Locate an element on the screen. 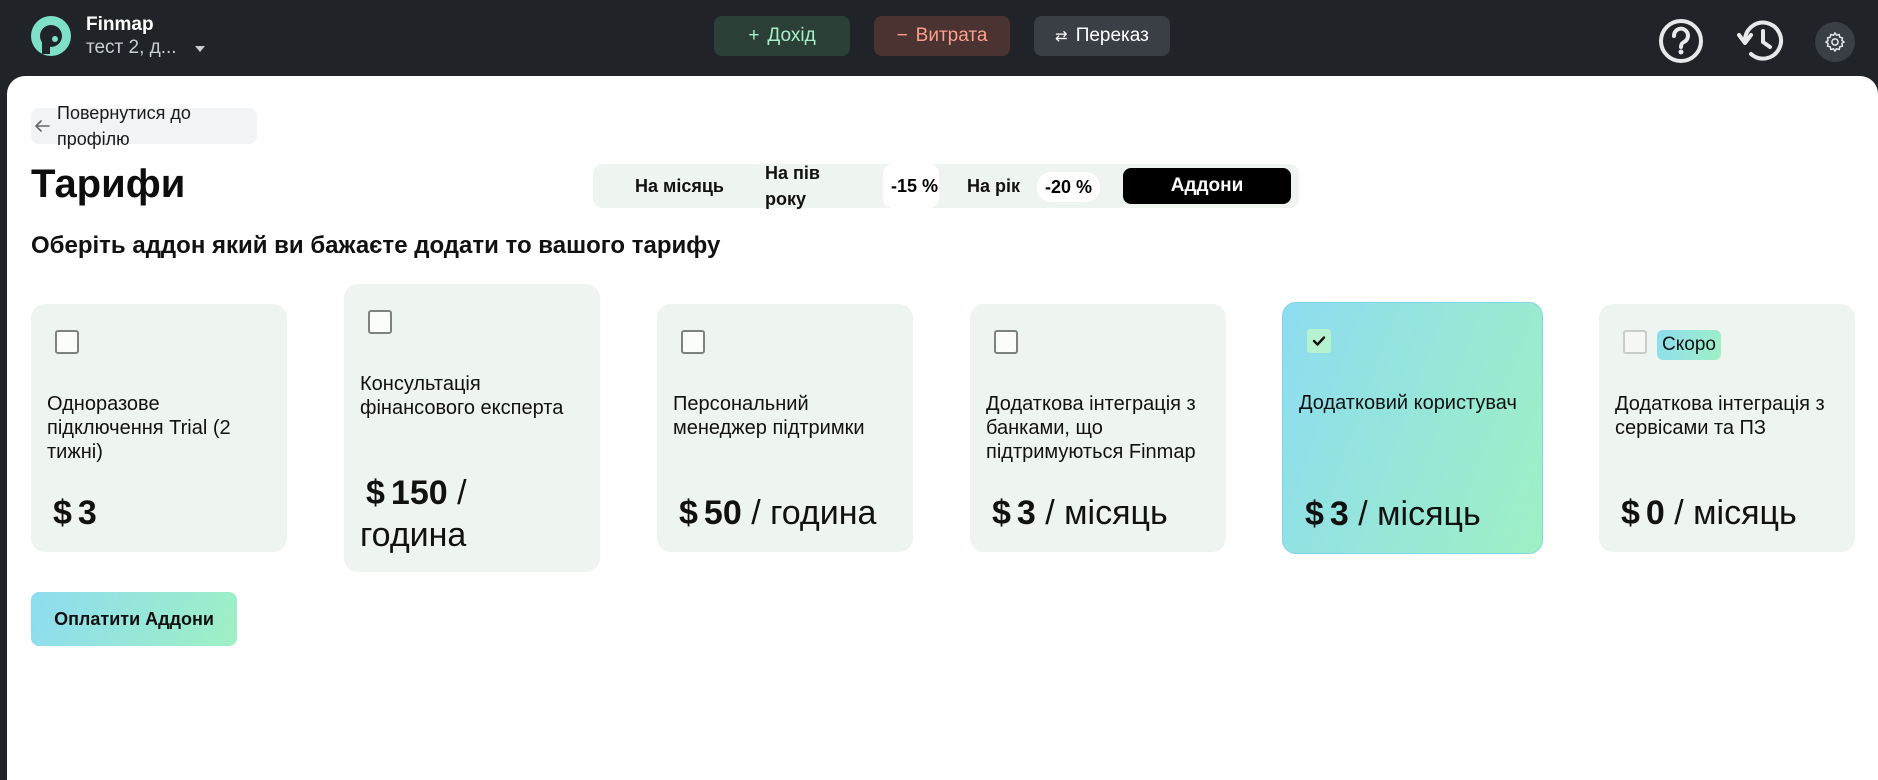 This screenshot has height=780, width=1878. minus-icon: − is located at coordinates (902, 35).